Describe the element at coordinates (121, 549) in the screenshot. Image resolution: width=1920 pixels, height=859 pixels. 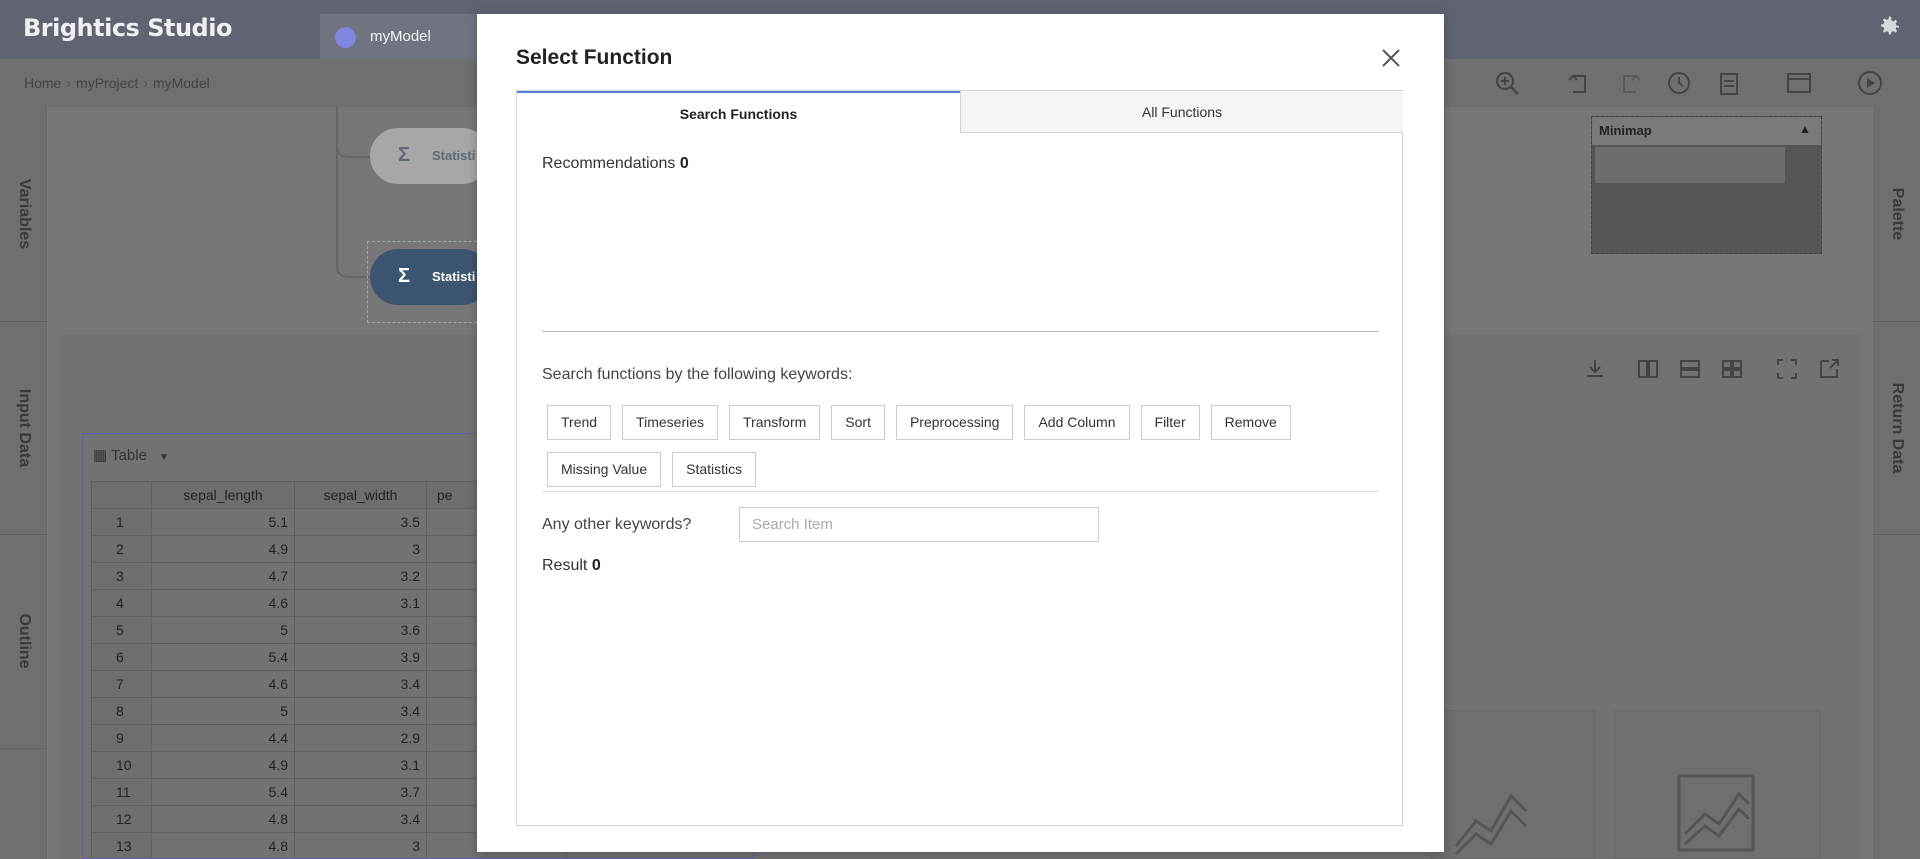
I see `row-index: 2` at that location.